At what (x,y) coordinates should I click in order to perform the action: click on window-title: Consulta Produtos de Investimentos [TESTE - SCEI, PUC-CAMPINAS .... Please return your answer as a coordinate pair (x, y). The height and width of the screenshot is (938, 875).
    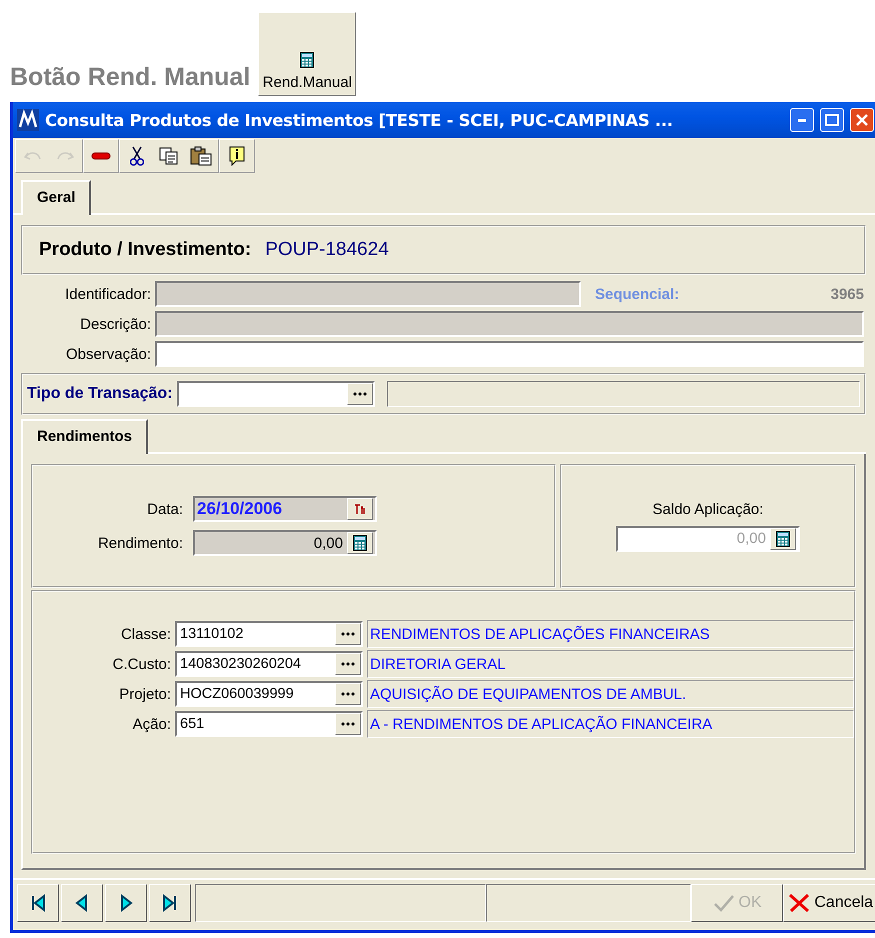
    Looking at the image, I should click on (359, 120).